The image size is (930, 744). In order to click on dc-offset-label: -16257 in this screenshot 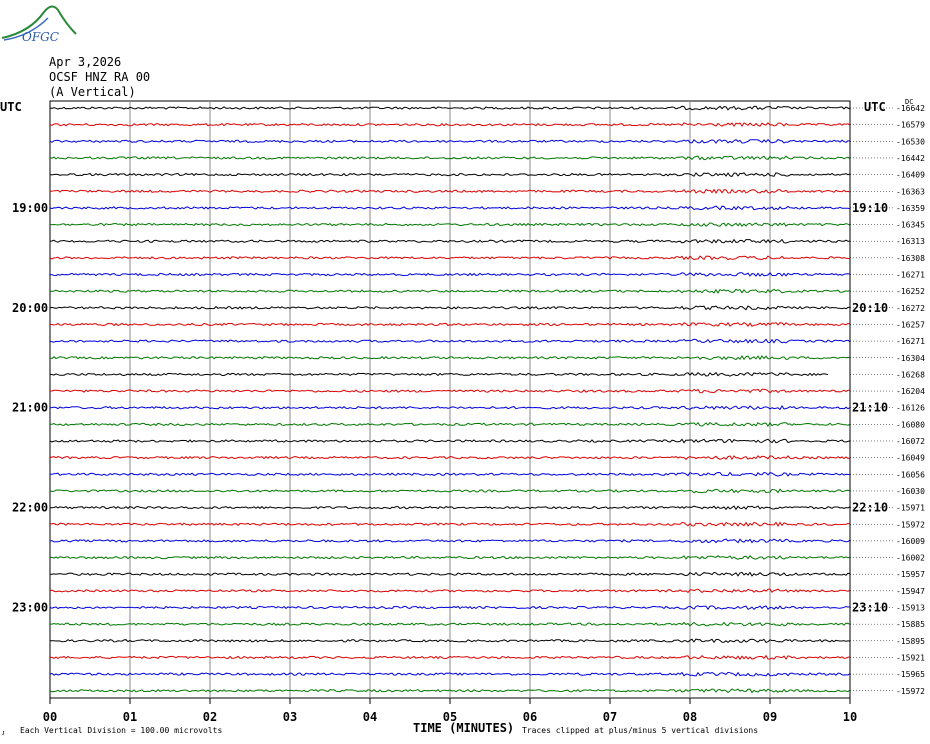, I will do `click(910, 324)`.